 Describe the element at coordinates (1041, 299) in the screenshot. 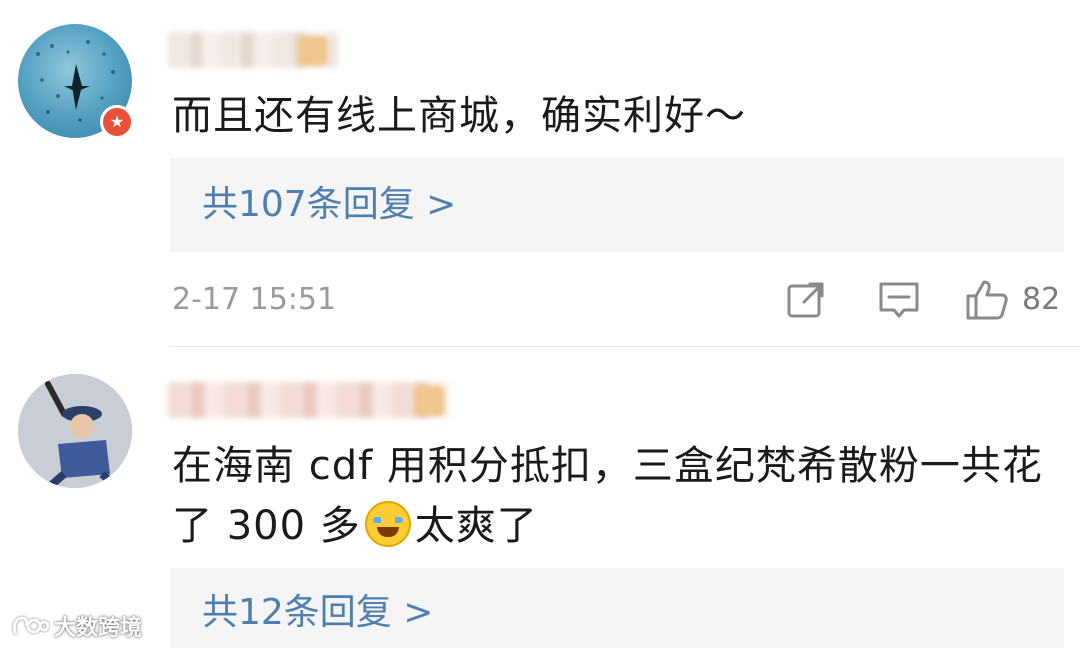

I see `like-count: 82` at that location.